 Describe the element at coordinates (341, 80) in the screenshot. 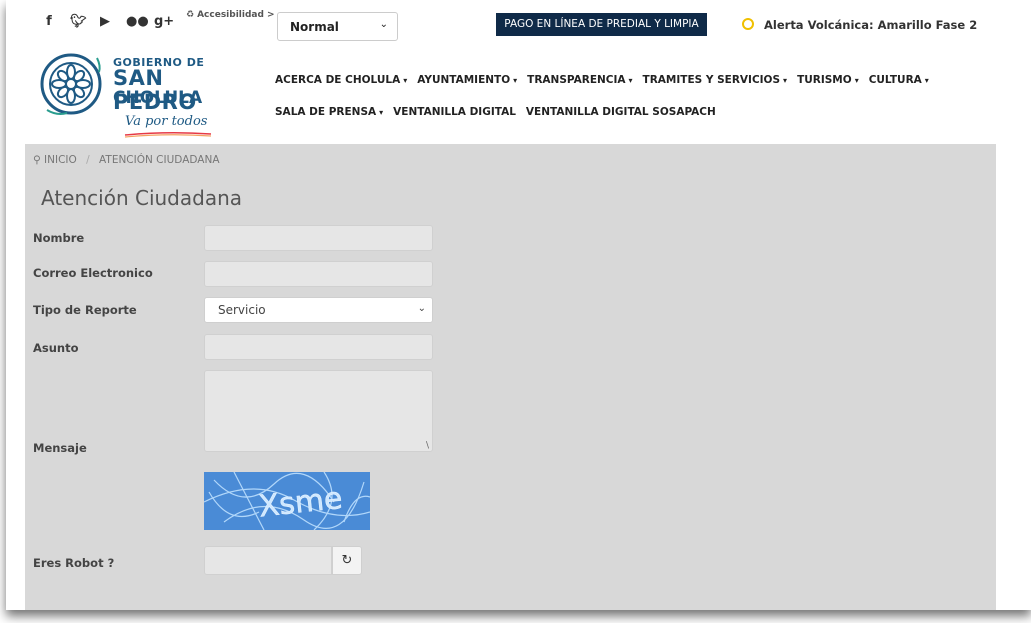

I see `nav-acerca: ACERCA DE CHOLULA ▾` at that location.